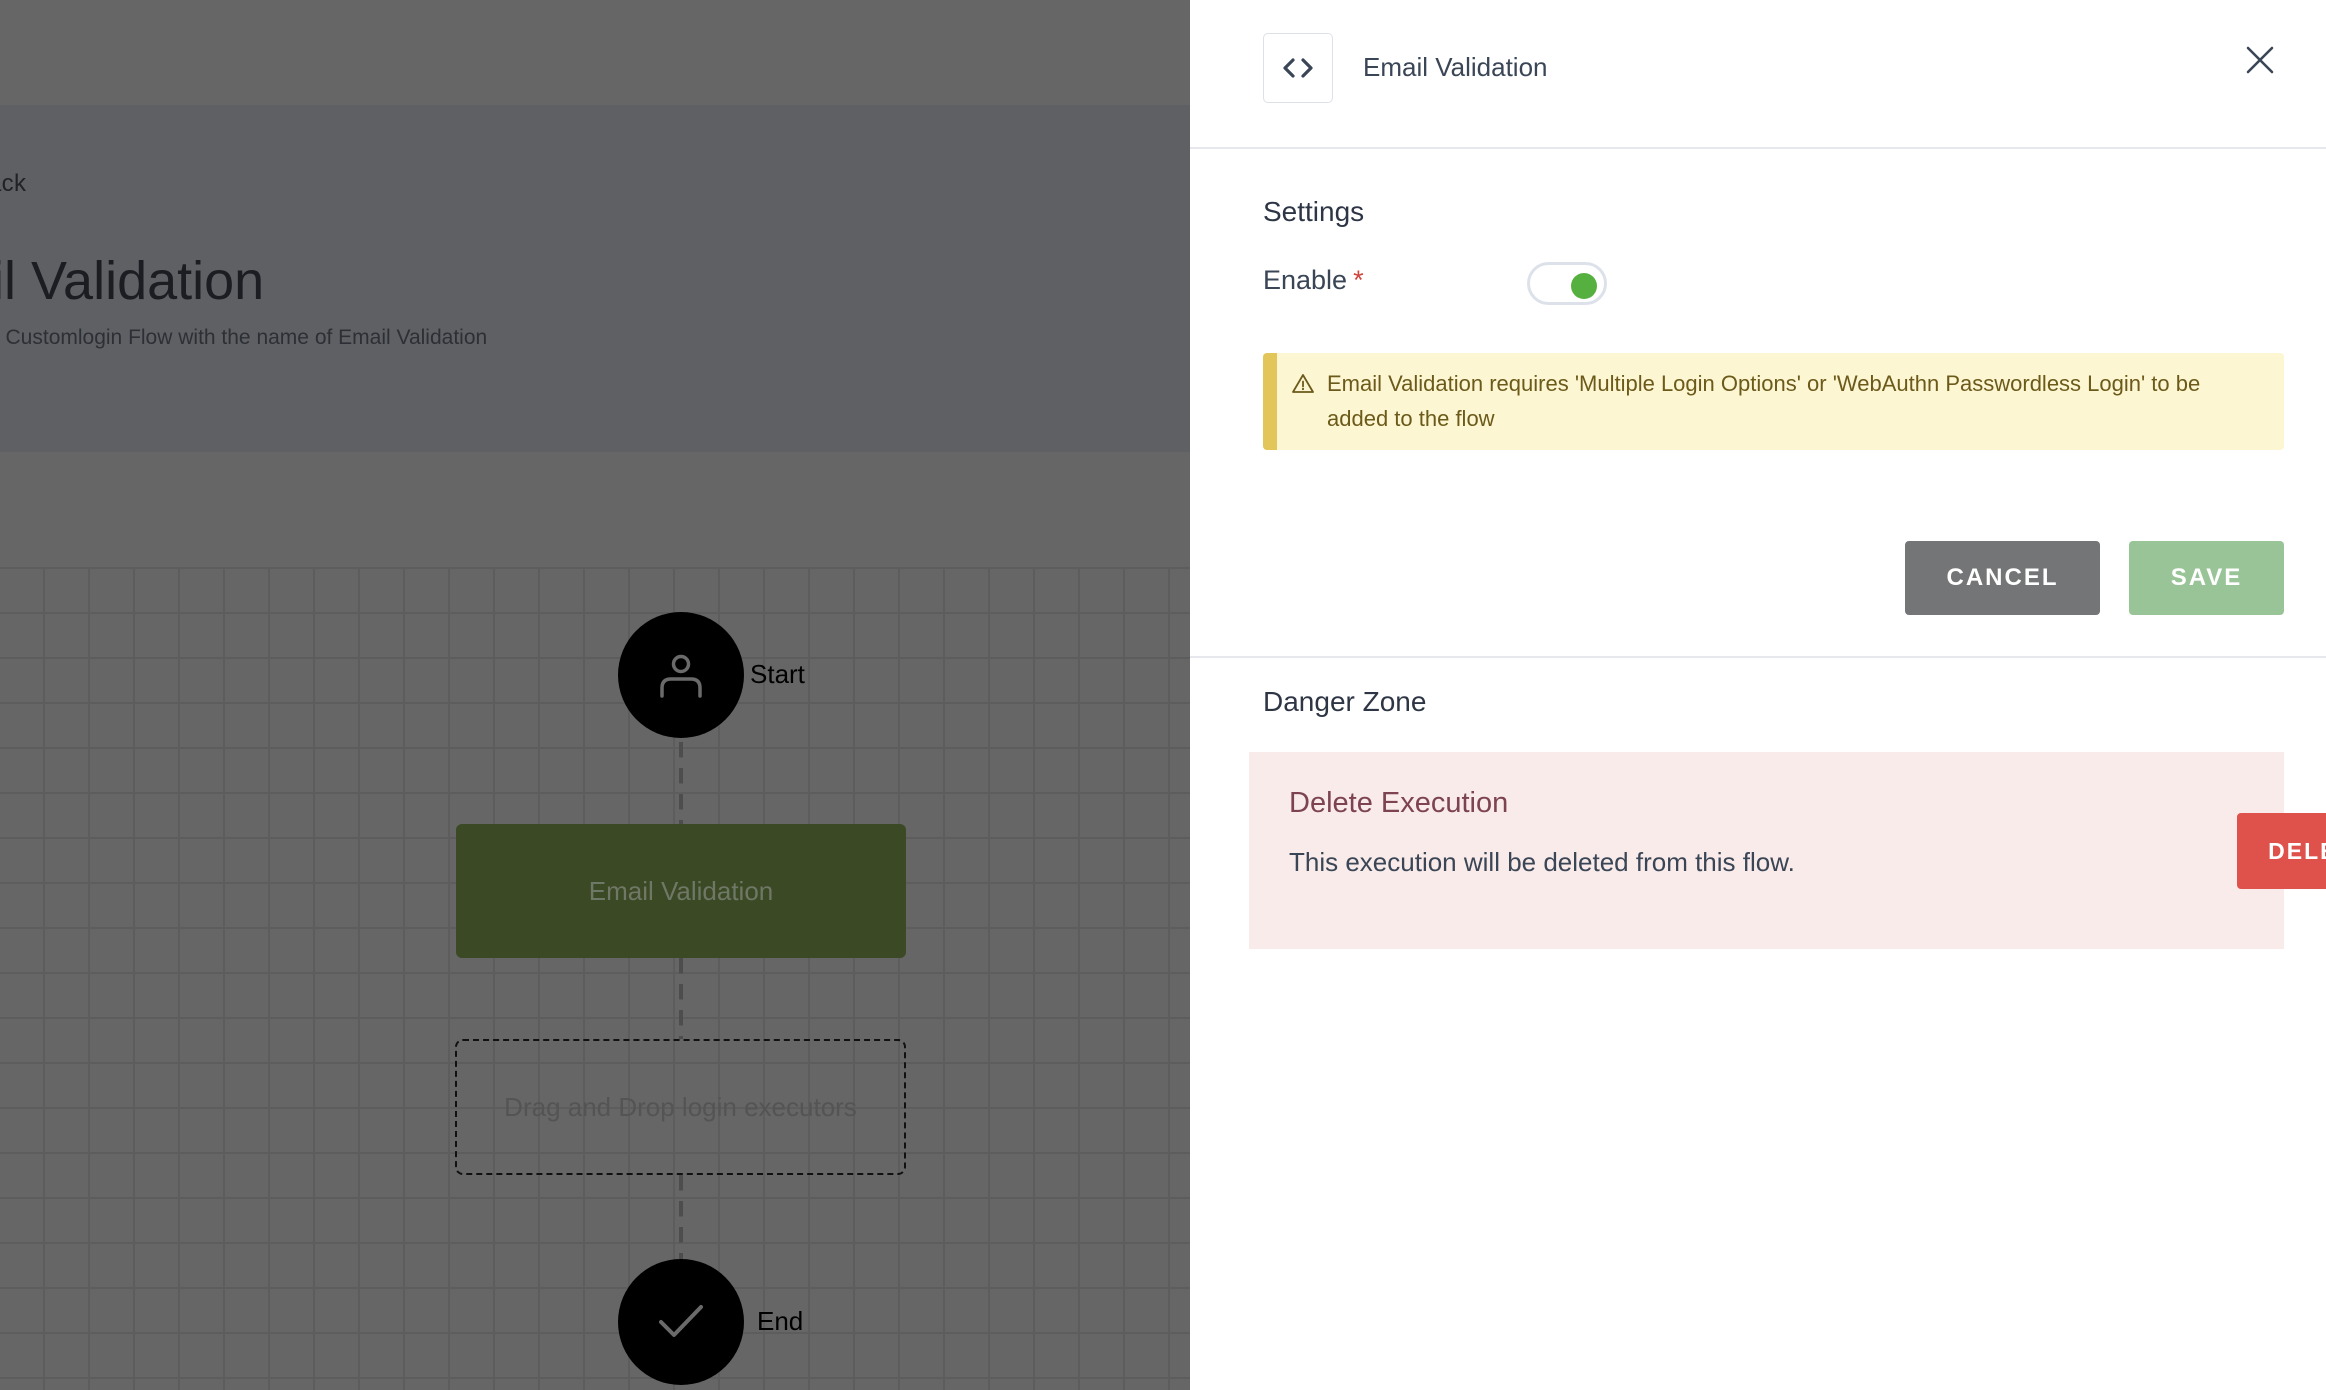 The height and width of the screenshot is (1390, 2326). What do you see at coordinates (1314, 211) in the screenshot?
I see `settings-heading: Settings` at bounding box center [1314, 211].